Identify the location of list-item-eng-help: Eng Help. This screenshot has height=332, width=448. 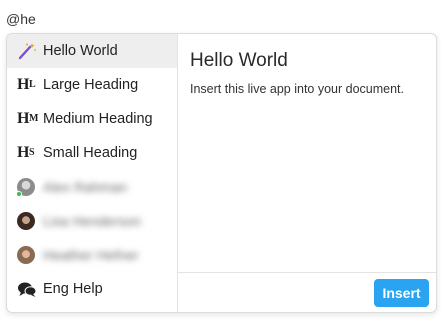
(92, 289).